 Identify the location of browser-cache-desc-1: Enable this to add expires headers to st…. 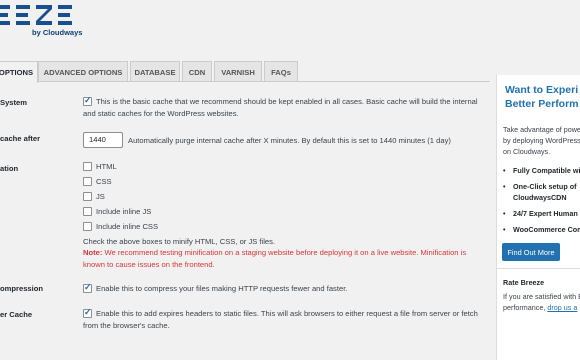
(287, 313).